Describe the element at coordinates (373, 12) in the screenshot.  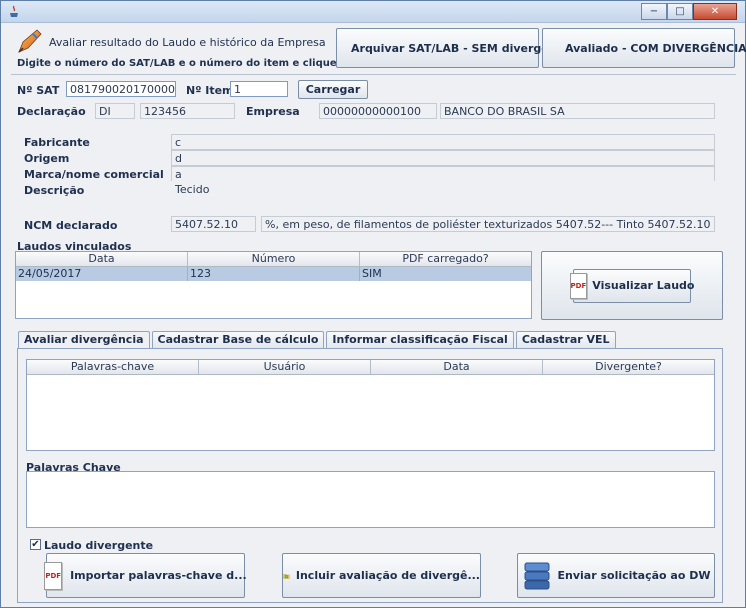
I see `title-bar: − □ ✕` at that location.